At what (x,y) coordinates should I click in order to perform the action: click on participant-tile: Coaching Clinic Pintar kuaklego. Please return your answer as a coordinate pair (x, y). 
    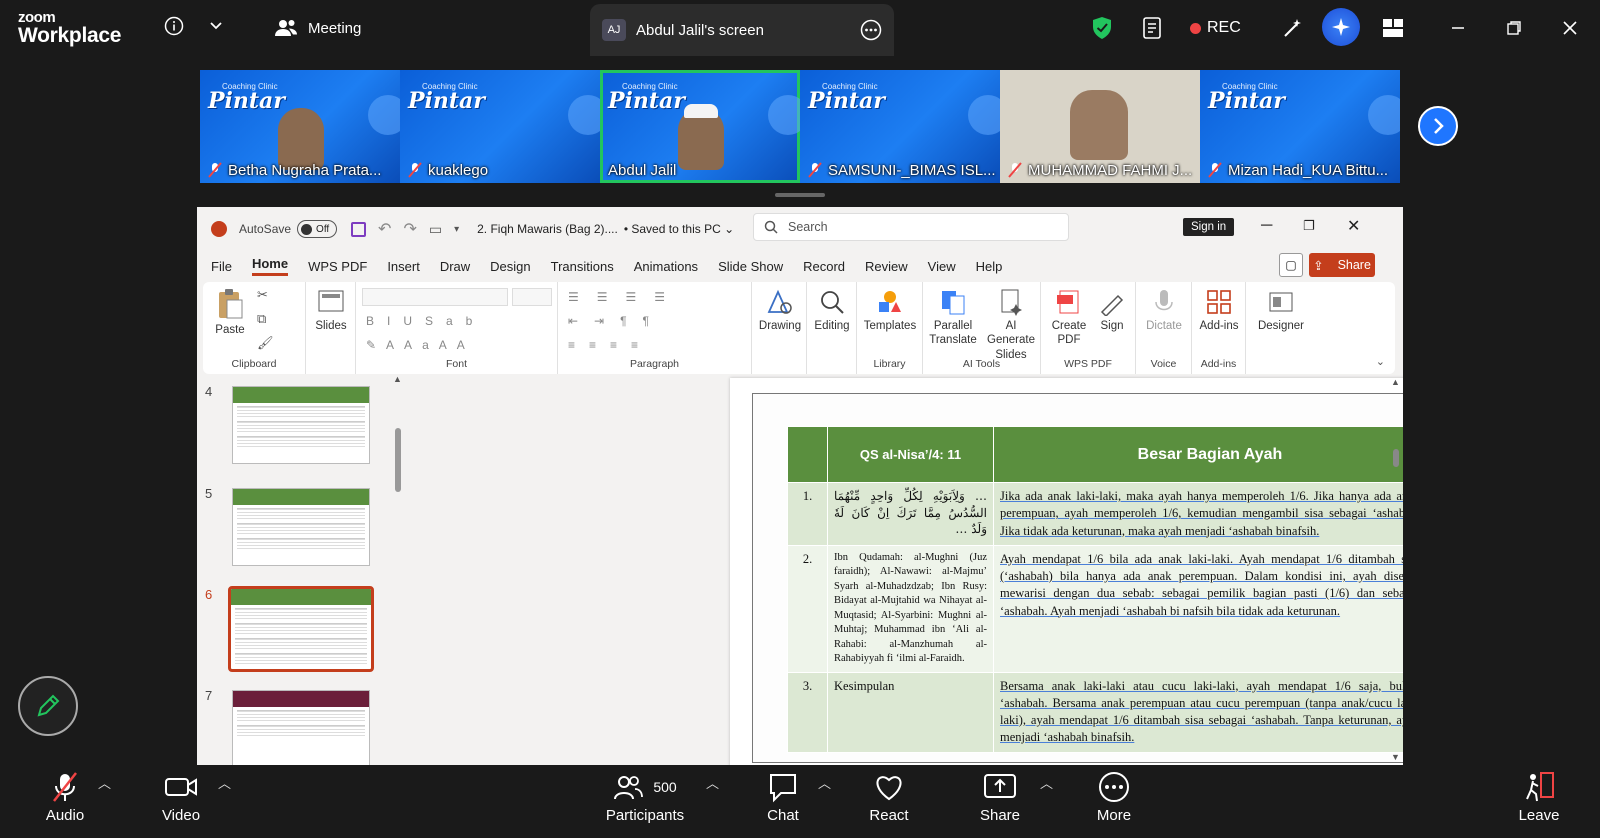
    Looking at the image, I should click on (500, 126).